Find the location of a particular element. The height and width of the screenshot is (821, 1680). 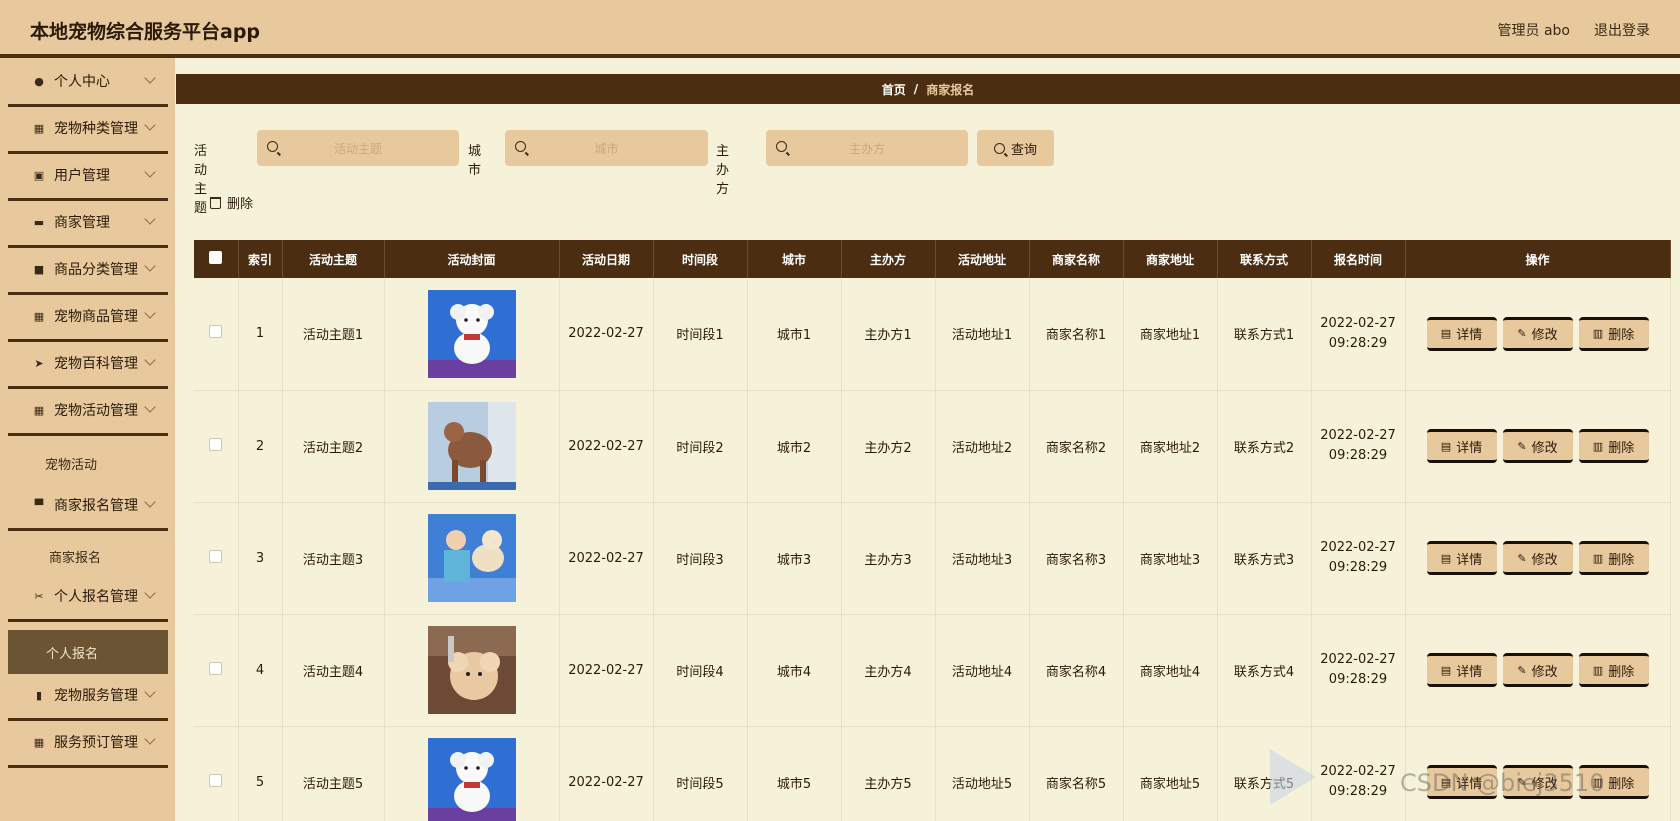

organizer-cell: 主办方2 is located at coordinates (888, 446).